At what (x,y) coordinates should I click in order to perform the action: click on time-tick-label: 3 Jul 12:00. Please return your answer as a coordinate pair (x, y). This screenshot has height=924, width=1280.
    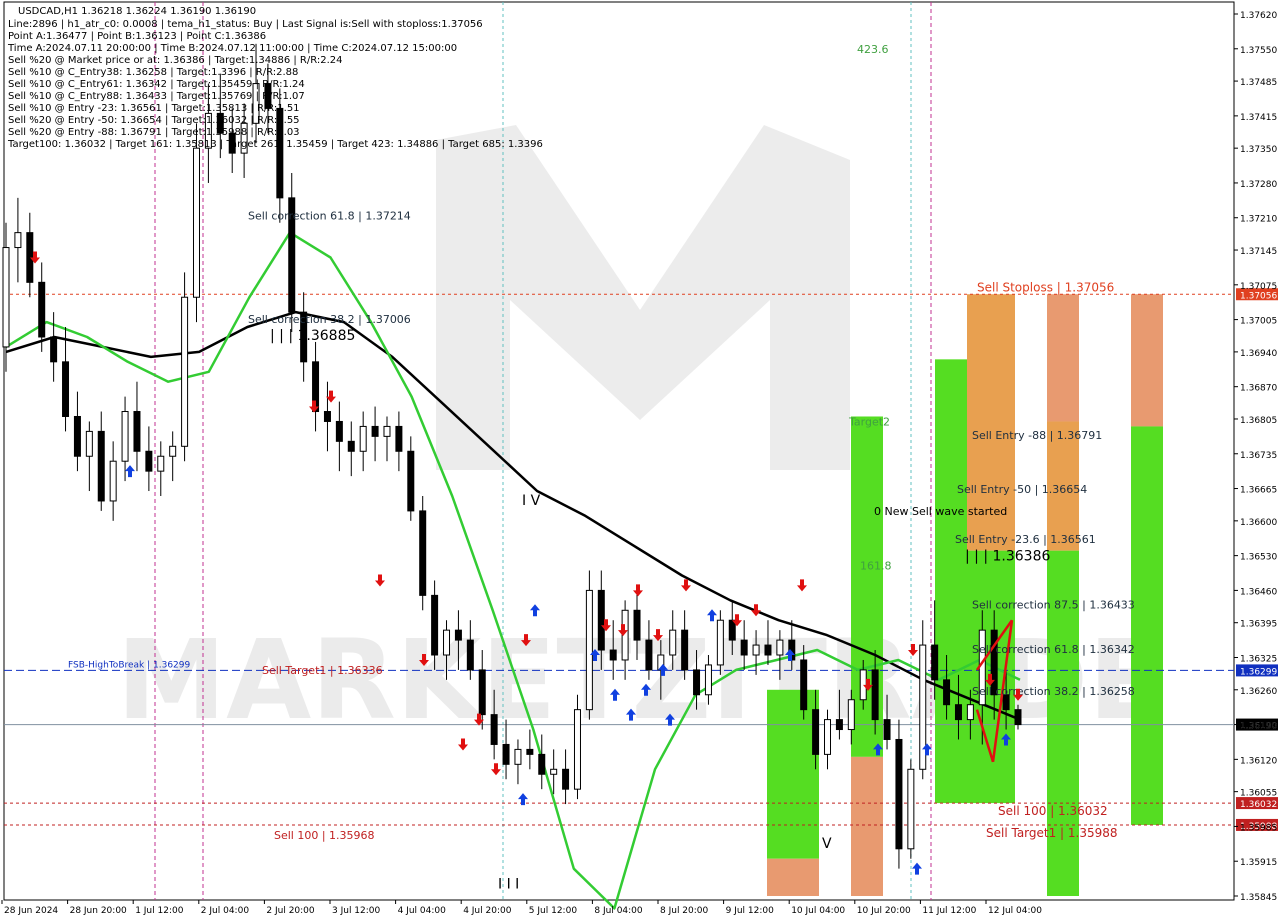
    Looking at the image, I should click on (356, 911).